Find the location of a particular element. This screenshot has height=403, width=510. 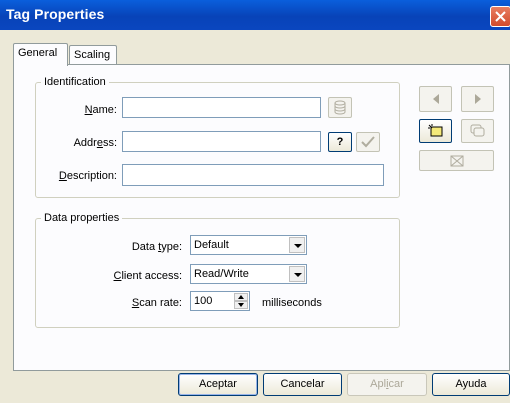

spin-up-button is located at coordinates (241, 297).